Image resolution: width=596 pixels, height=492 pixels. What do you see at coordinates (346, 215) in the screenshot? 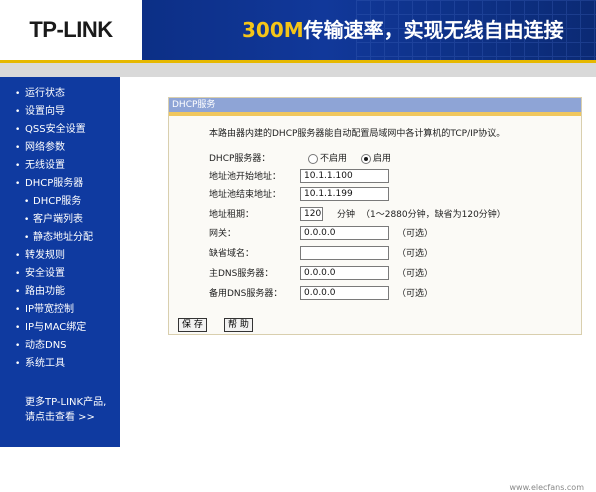
I see `lease-unit: 分钟` at bounding box center [346, 215].